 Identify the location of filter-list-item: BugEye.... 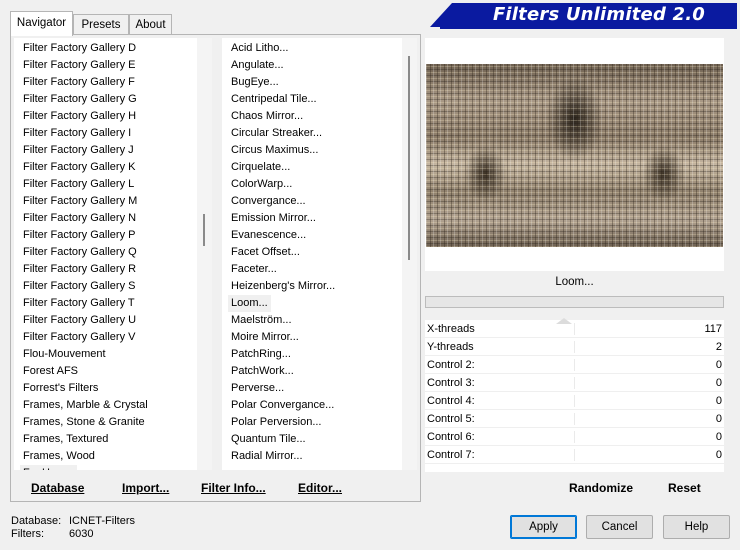
(255, 82).